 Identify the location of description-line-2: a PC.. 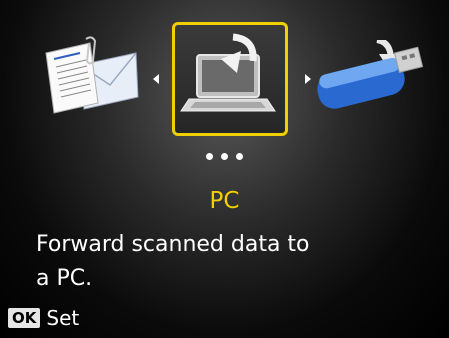
(64, 278).